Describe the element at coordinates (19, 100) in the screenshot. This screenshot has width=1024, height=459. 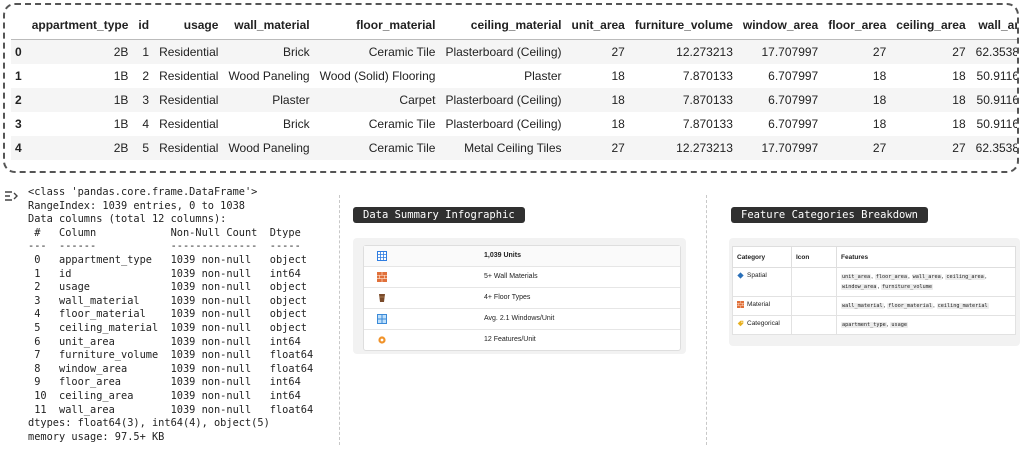
I see `row-index: 2` at that location.